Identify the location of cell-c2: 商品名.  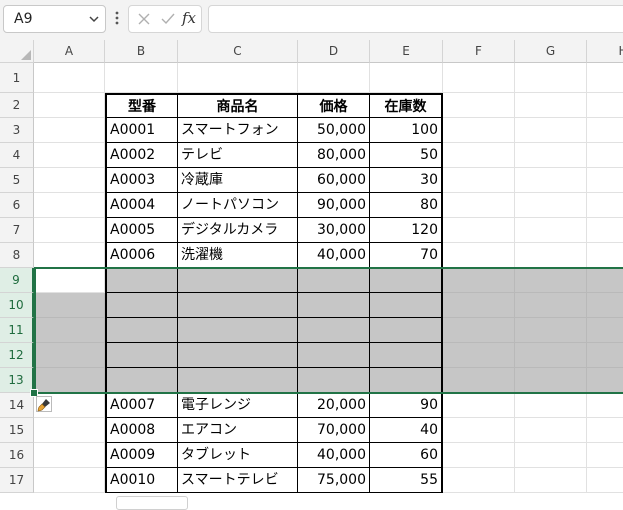
(238, 105).